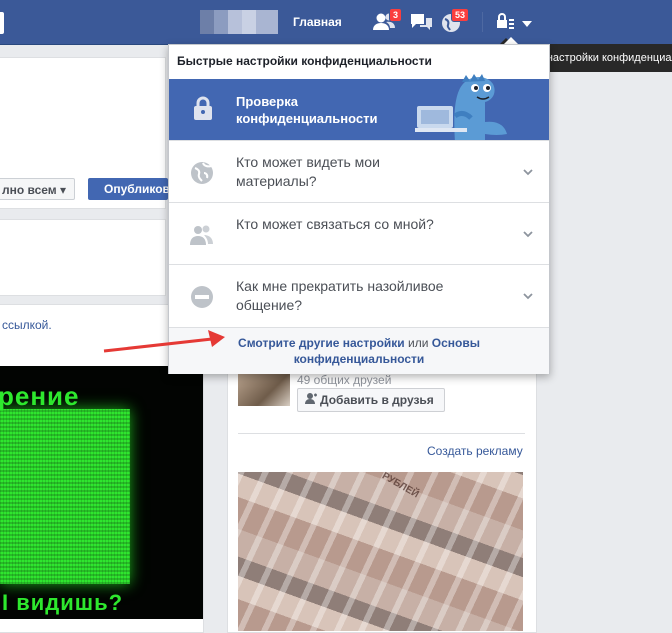  I want to click on create-ad-link: Создать рекламу, so click(475, 451).